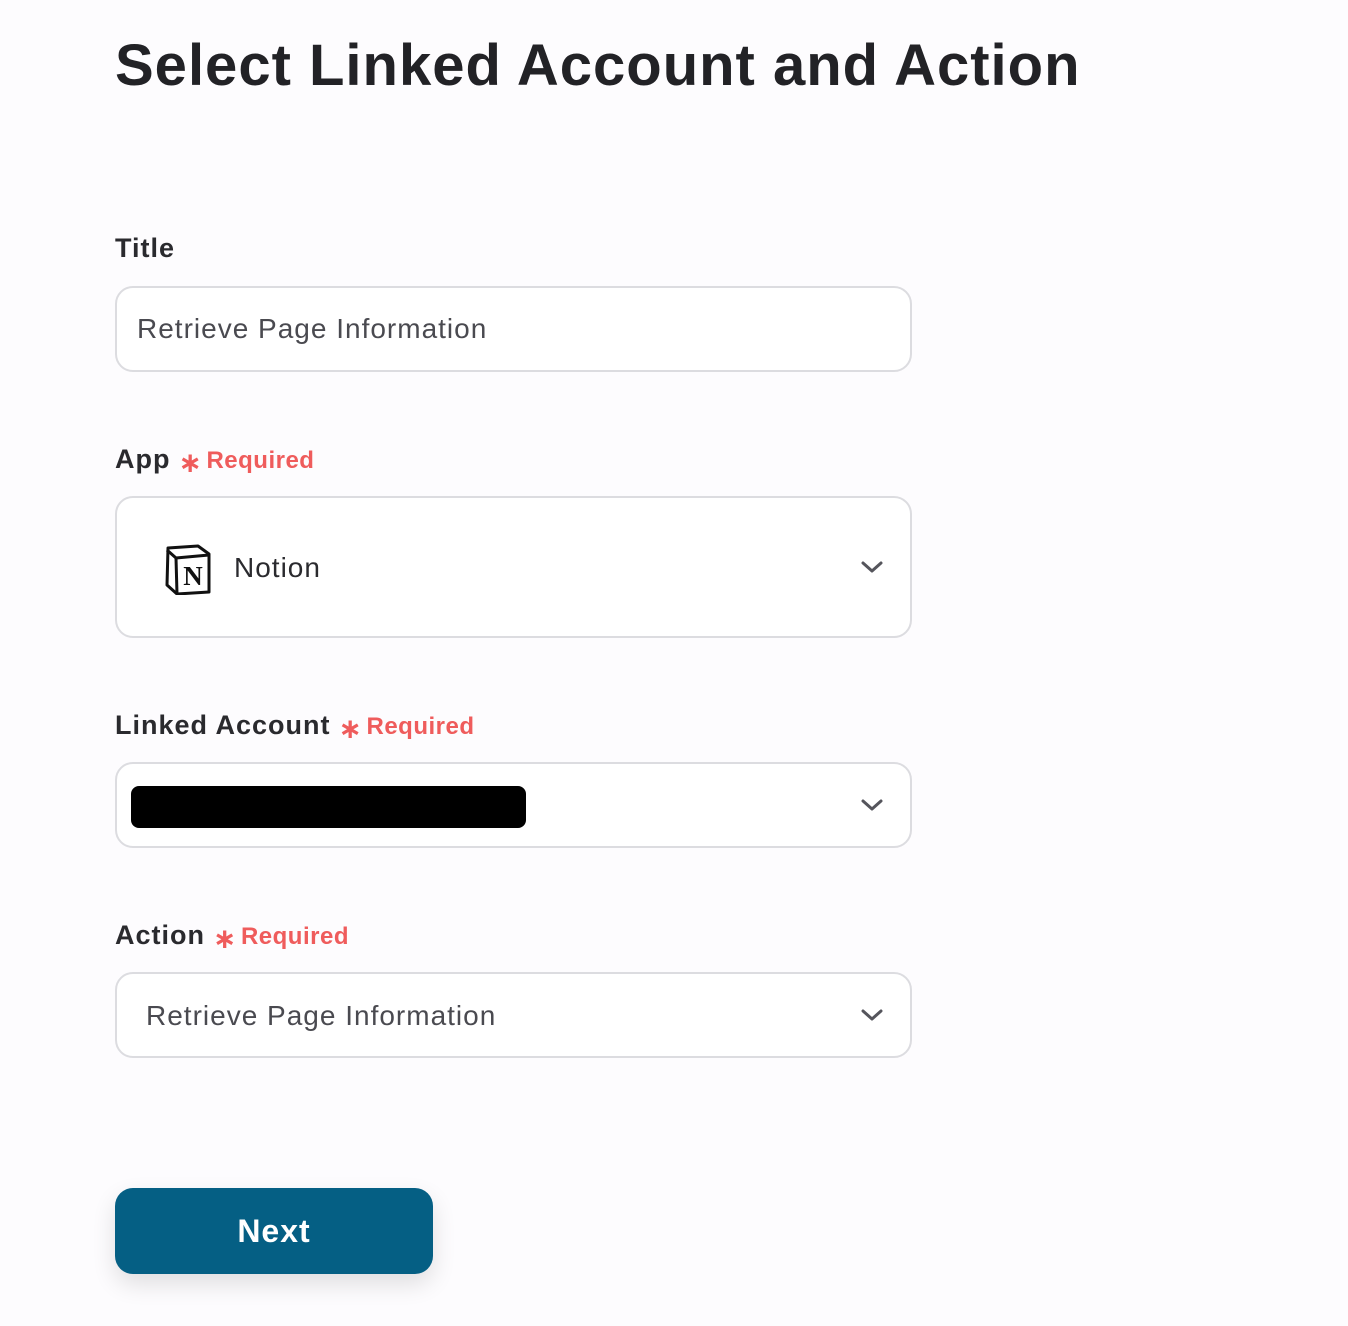  I want to click on action-label-text: Action, so click(160, 935).